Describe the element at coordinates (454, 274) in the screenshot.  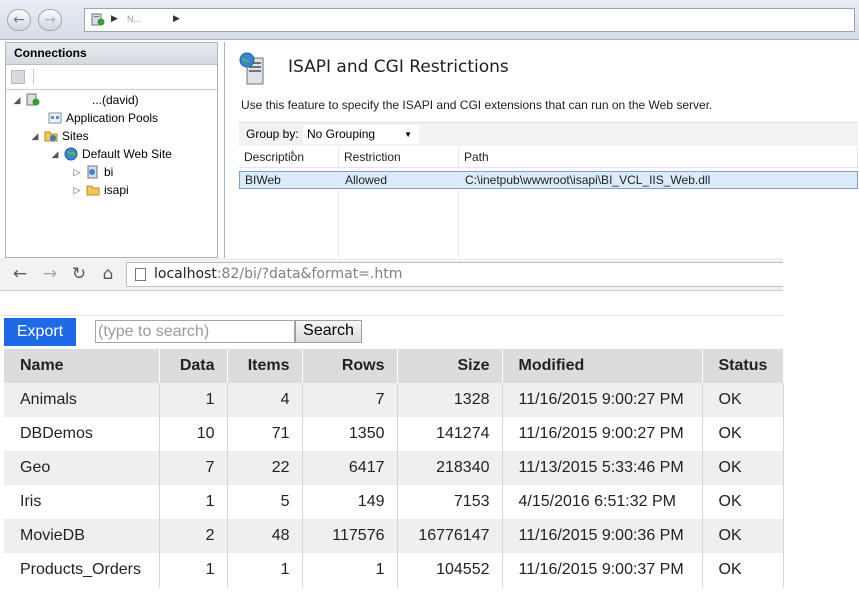
I see `address-bar: localhost:82/bi/?data&format=.htm` at that location.